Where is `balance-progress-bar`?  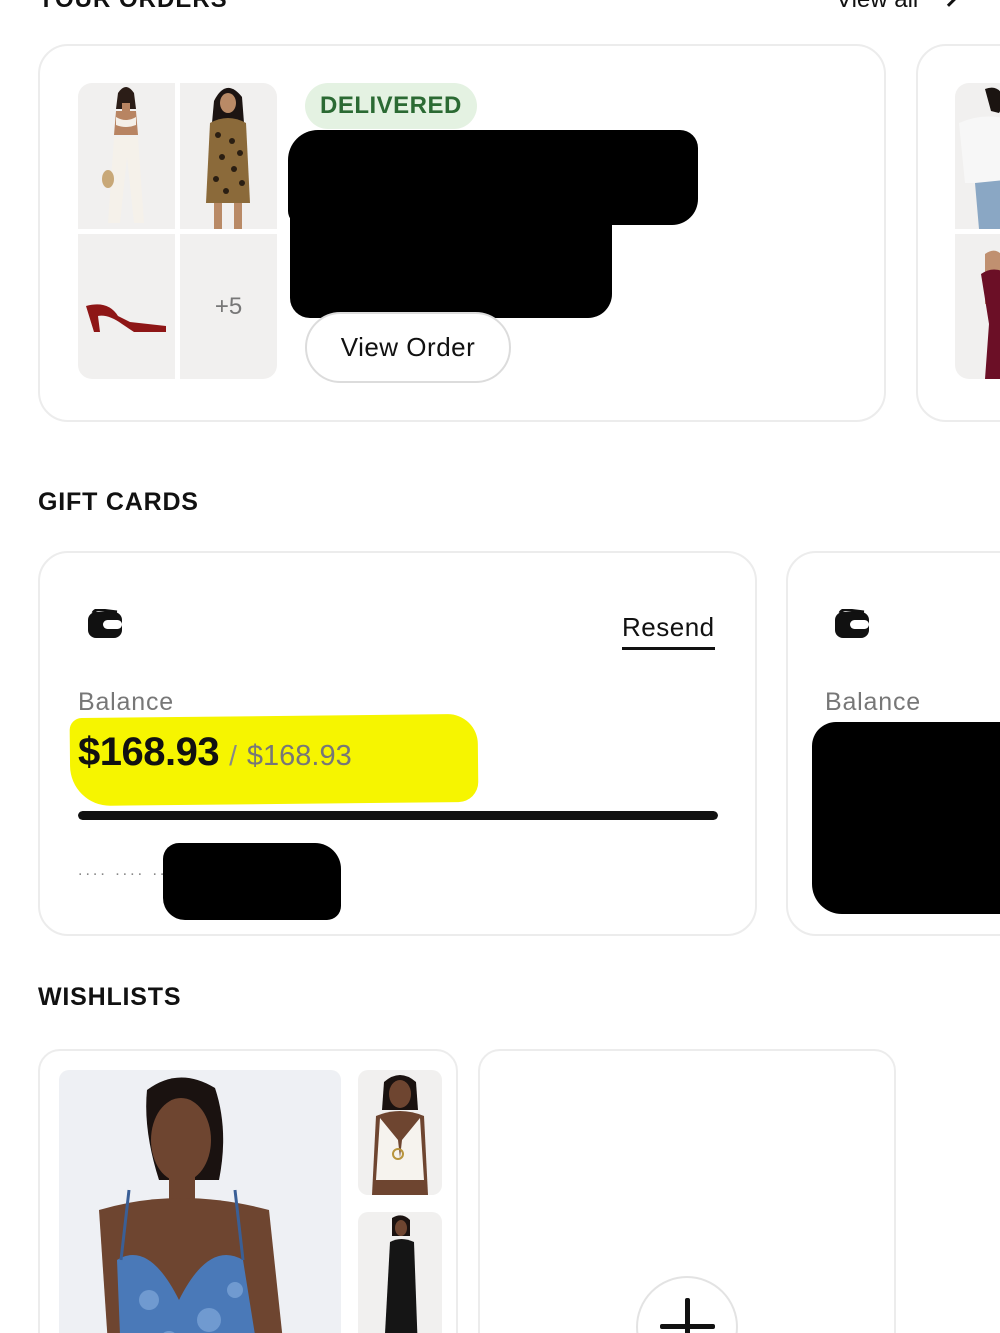
balance-progress-bar is located at coordinates (398, 815).